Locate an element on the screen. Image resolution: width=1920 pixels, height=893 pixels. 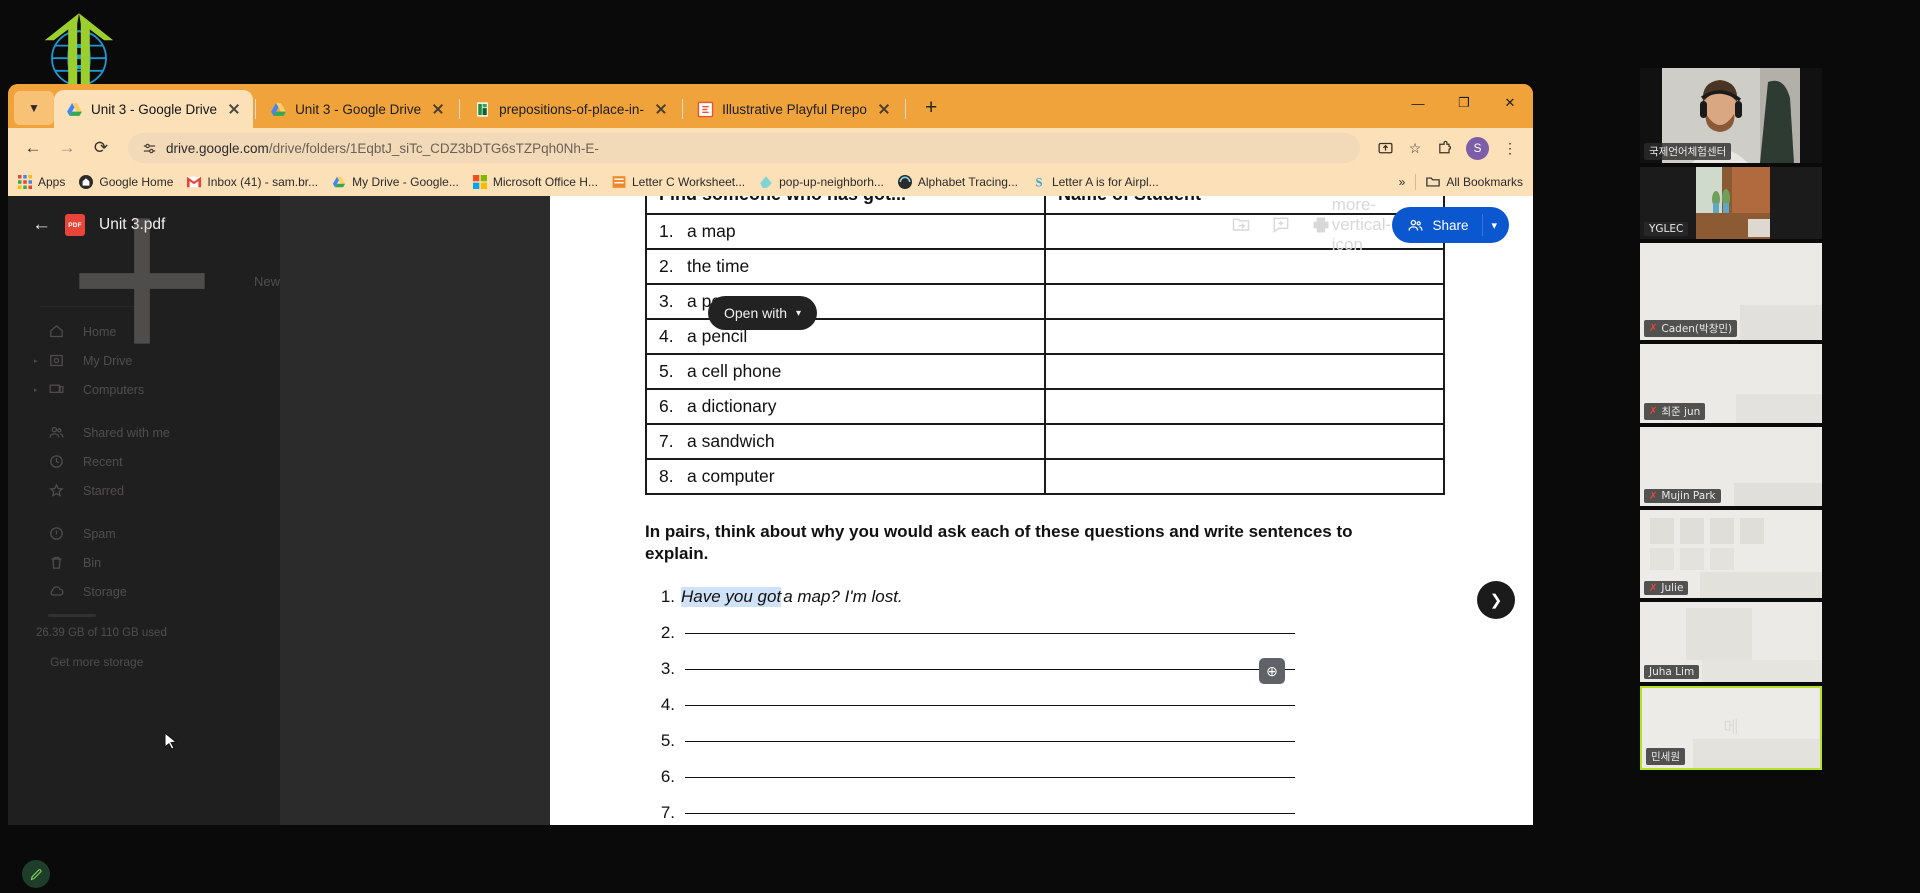
table-cell-name is located at coordinates (1244, 371).